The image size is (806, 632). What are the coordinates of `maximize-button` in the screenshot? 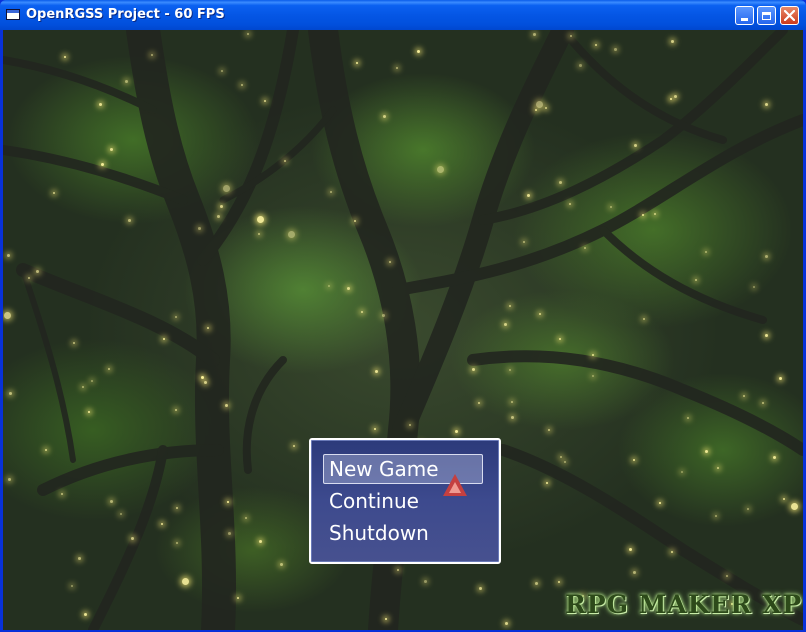 It's located at (766, 15).